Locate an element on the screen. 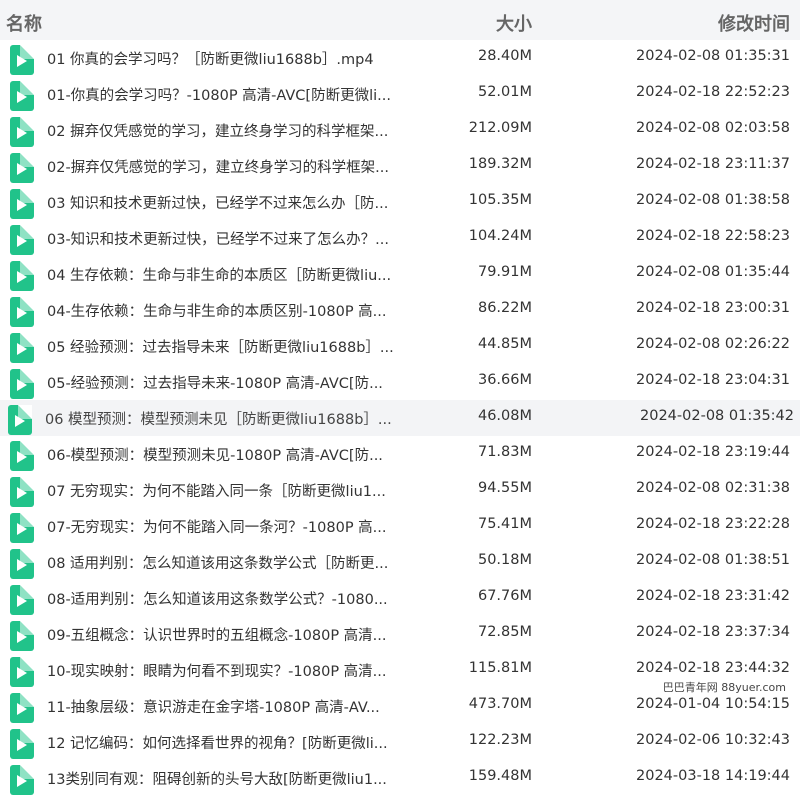 Image resolution: width=800 pixels, height=796 pixels. file-modified-date: 2024-02-08 01:35:42 is located at coordinates (717, 416).